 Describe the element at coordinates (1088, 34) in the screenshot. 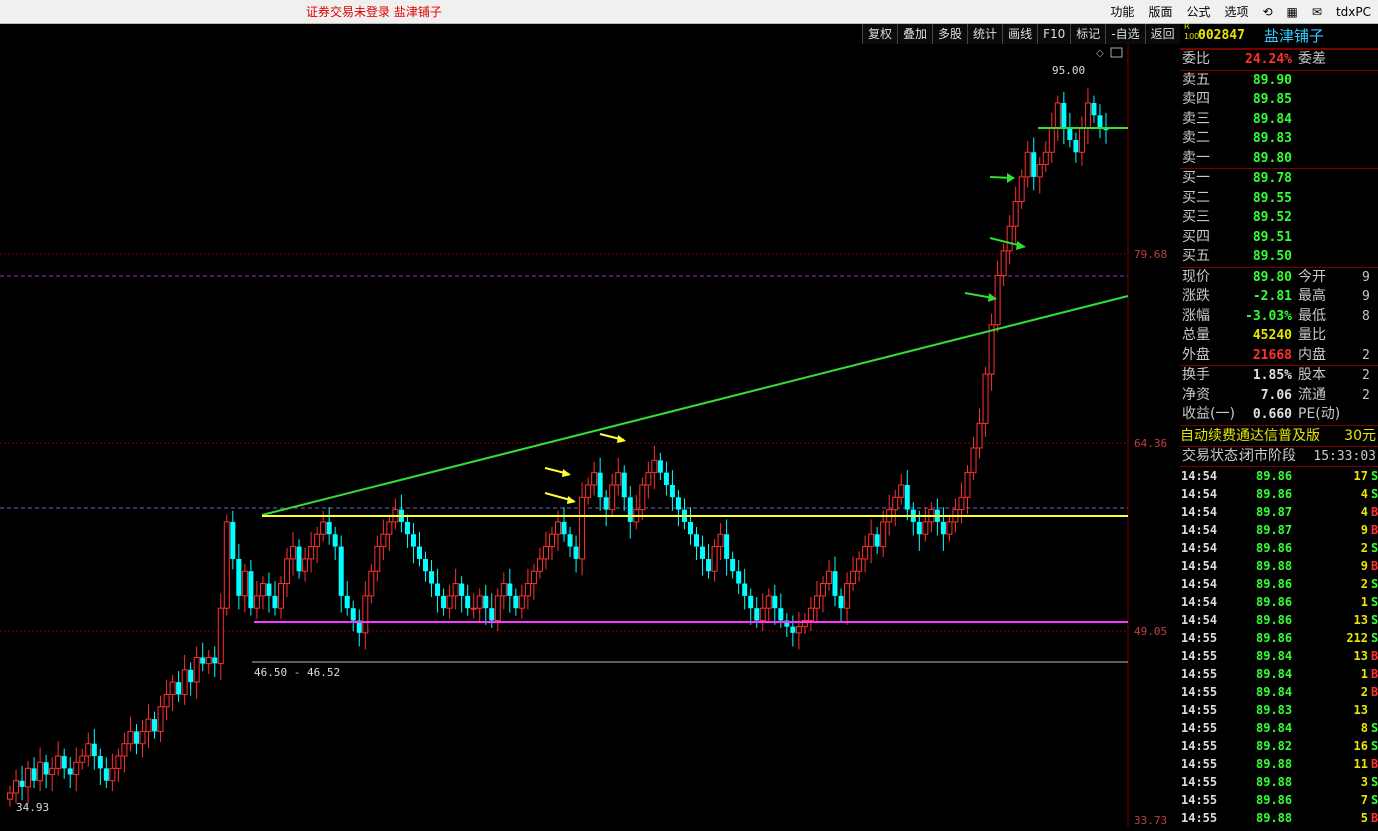

I see `mark-button: 标记` at that location.